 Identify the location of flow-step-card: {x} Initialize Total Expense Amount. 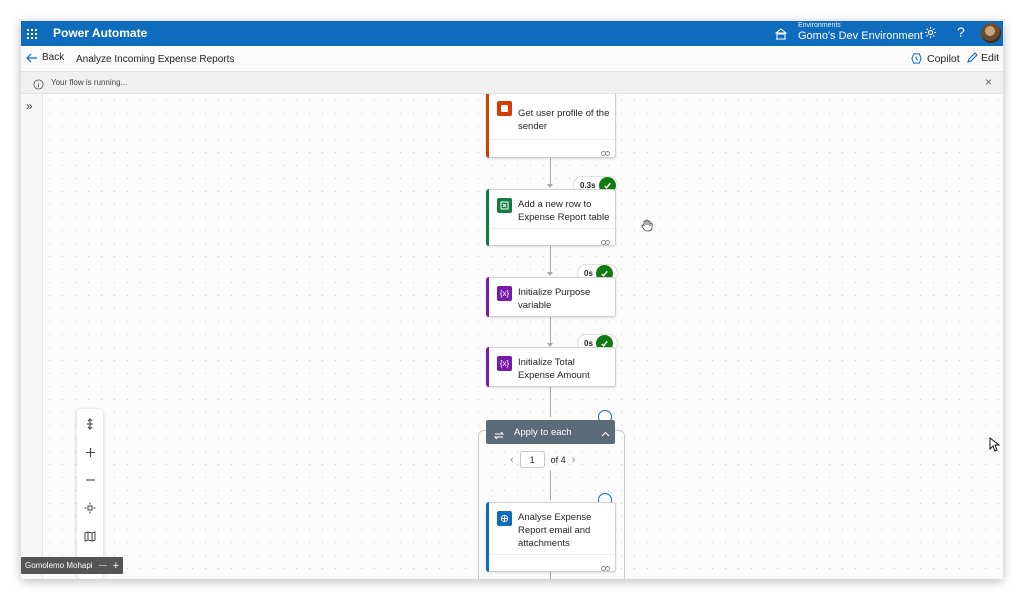
(551, 367).